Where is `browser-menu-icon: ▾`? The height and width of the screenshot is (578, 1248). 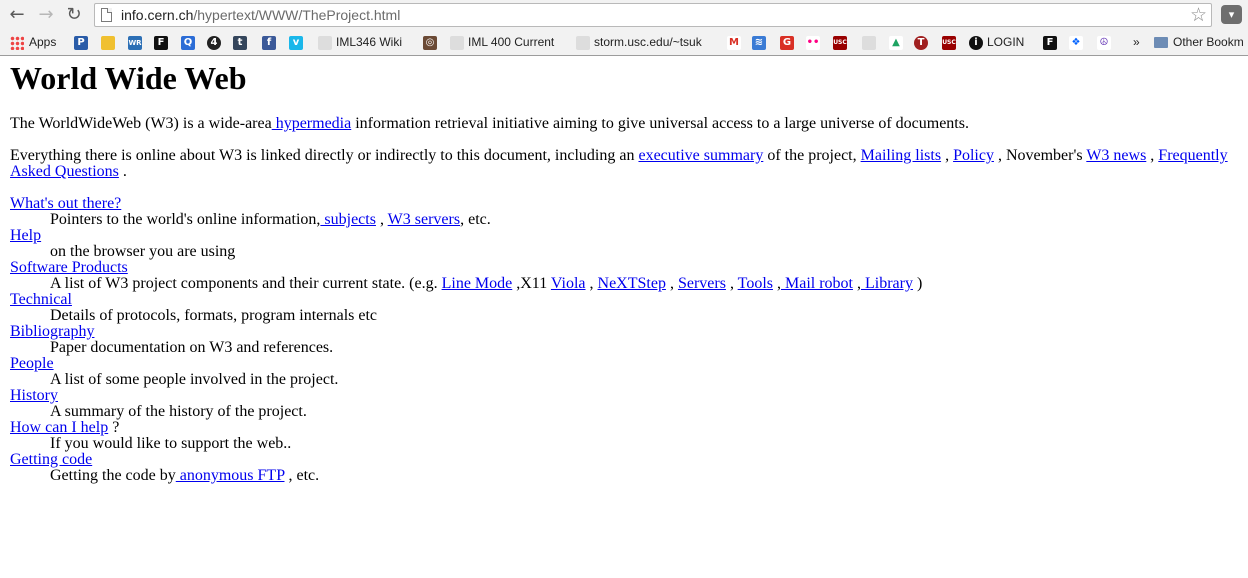 browser-menu-icon: ▾ is located at coordinates (1231, 14).